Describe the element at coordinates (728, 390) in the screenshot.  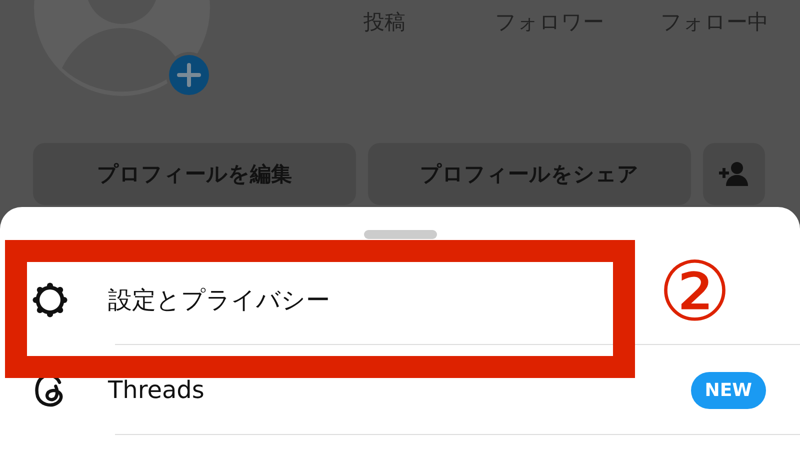
I see `new-badge: NEW` at that location.